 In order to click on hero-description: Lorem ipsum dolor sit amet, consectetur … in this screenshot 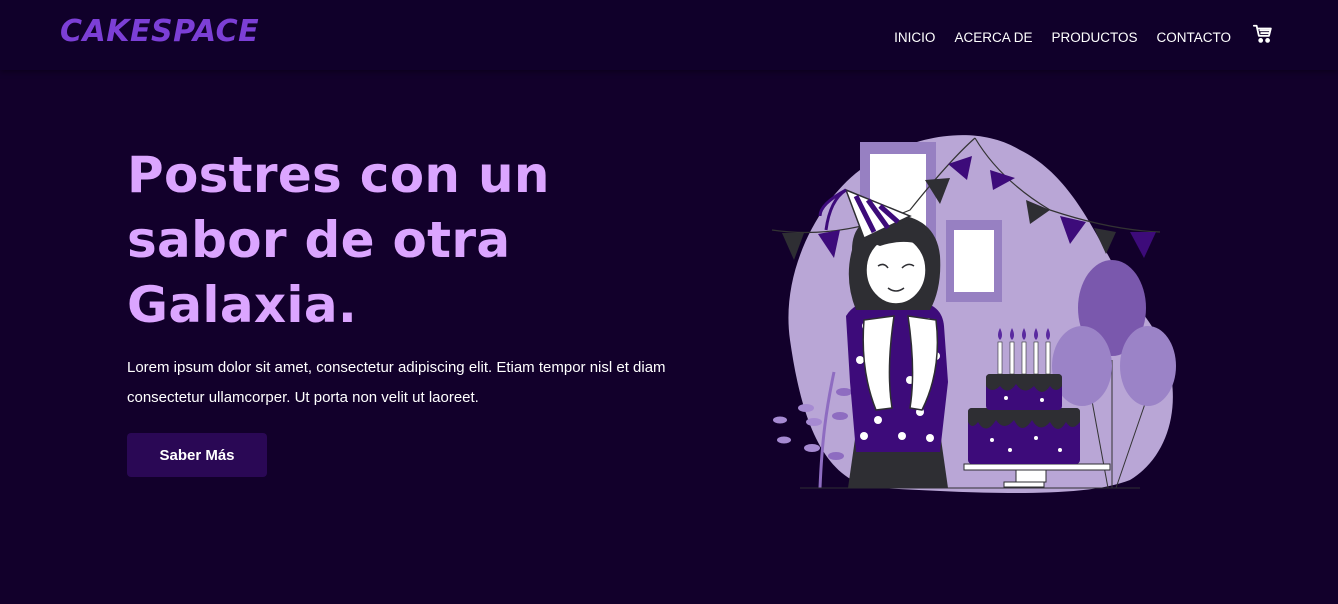, I will do `click(396, 382)`.